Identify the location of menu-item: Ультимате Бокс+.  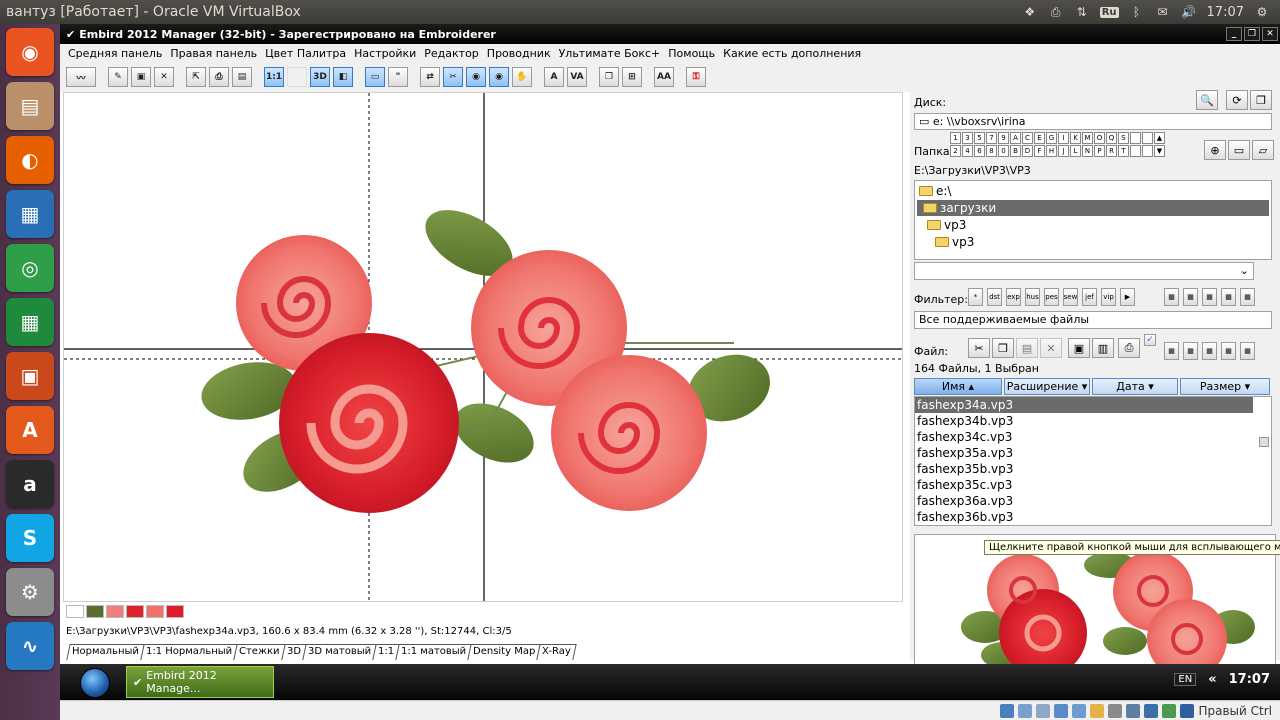
(610, 53).